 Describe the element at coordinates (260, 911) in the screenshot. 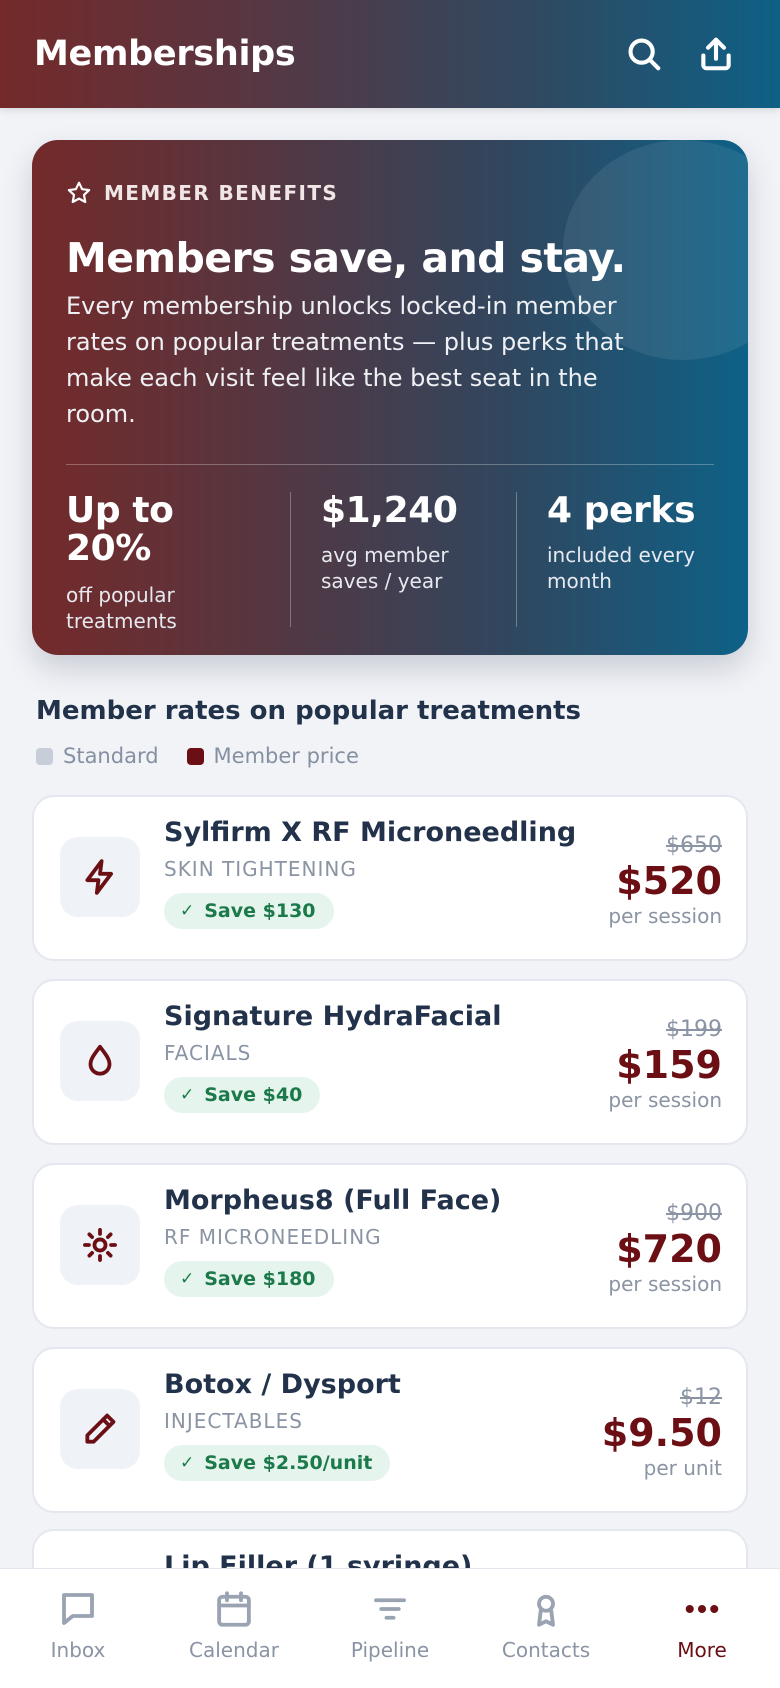

I see `savings-label: Save $130` at that location.